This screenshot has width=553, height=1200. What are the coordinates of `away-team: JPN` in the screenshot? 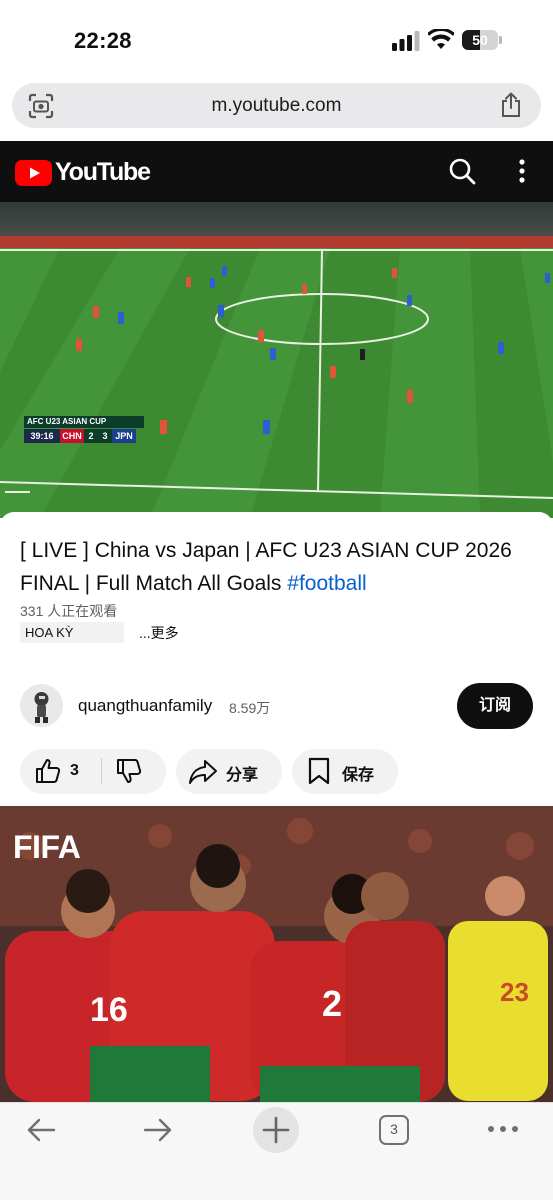 It's located at (124, 436).